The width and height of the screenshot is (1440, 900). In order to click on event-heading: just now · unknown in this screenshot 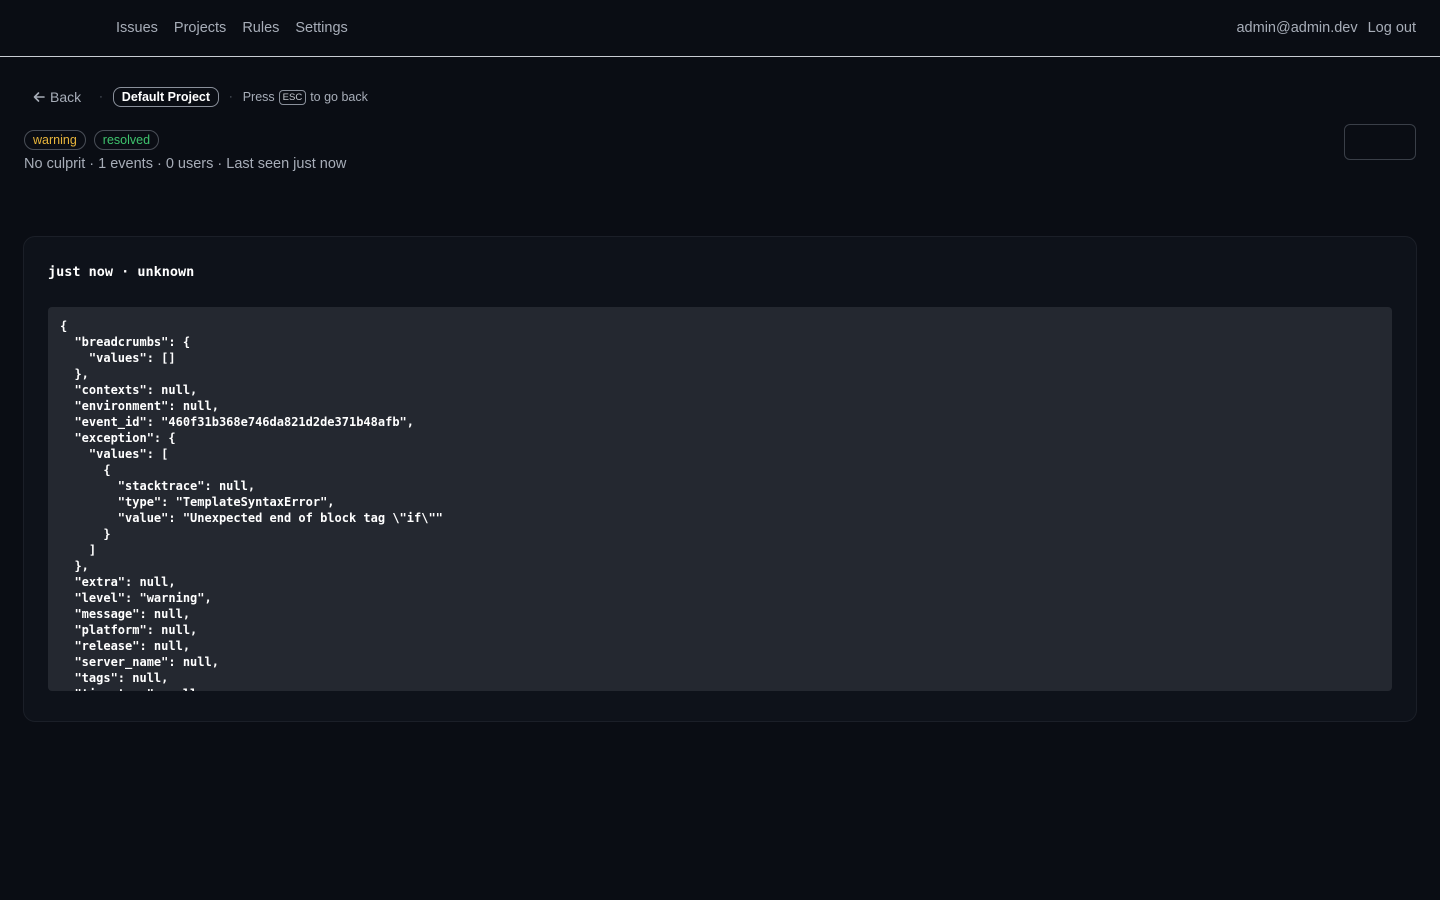, I will do `click(121, 272)`.